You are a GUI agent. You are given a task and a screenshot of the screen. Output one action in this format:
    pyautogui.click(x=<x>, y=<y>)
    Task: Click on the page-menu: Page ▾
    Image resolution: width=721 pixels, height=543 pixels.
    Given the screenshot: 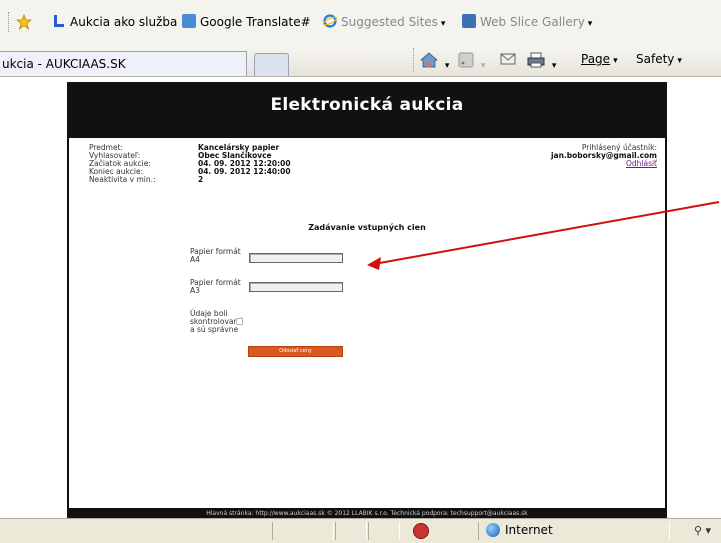 What is the action you would take?
    pyautogui.click(x=599, y=59)
    